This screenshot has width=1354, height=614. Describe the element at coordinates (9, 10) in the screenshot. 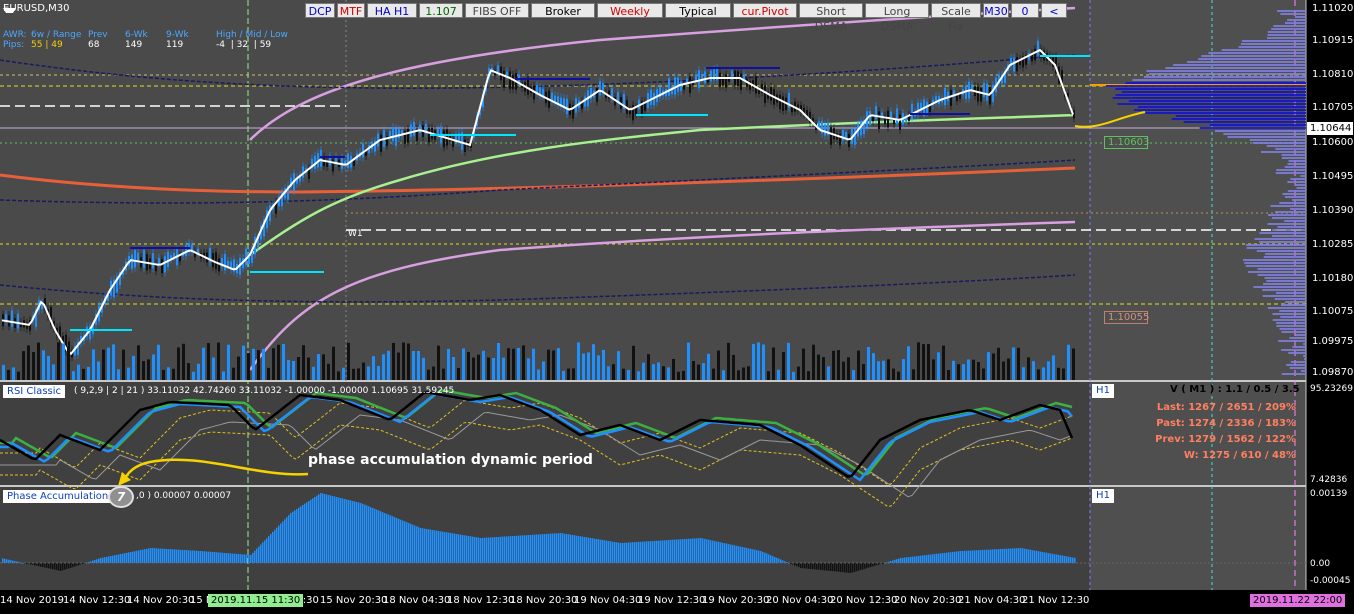

I see `dropdown-icon` at that location.